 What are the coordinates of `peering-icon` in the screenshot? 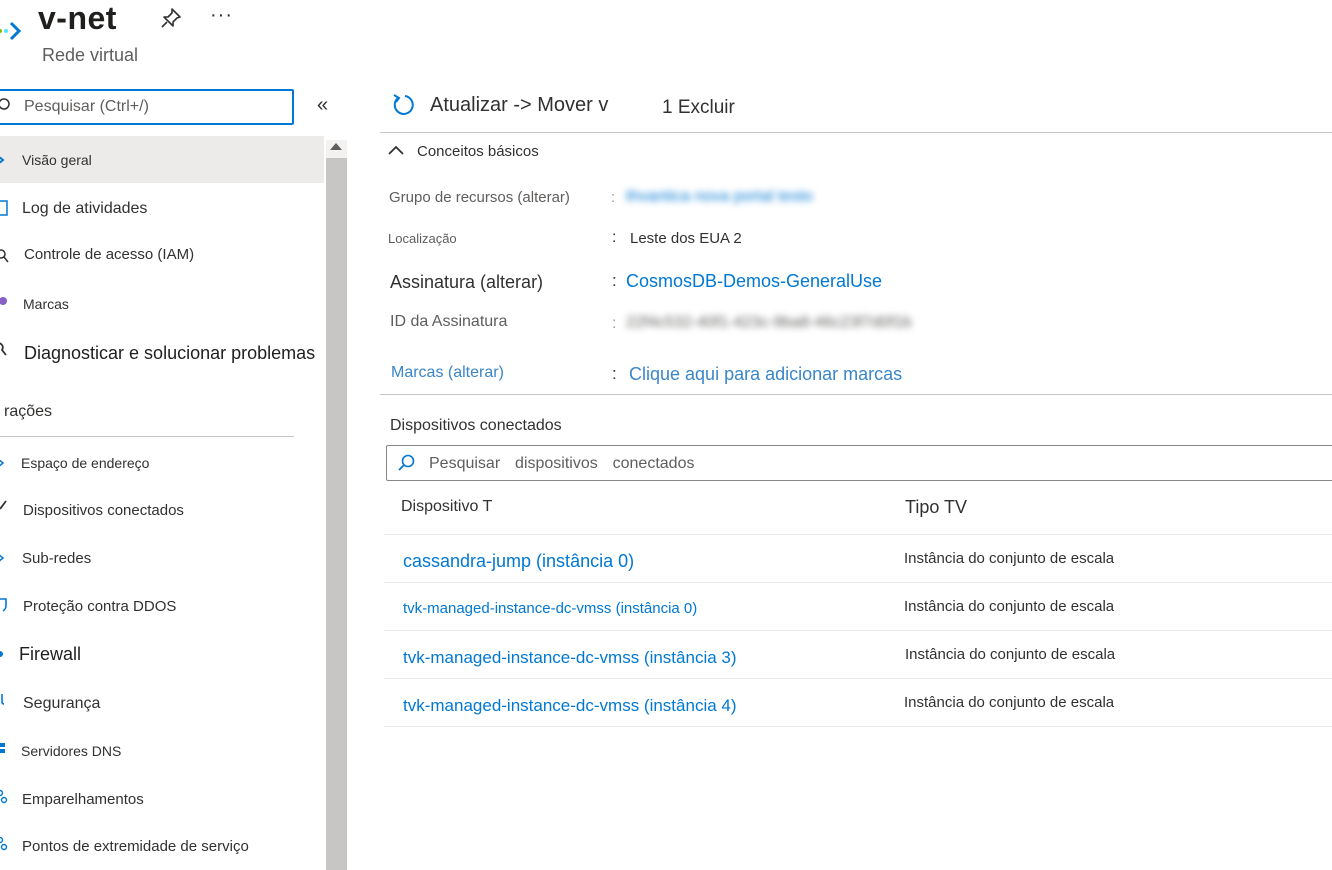 It's located at (4, 796).